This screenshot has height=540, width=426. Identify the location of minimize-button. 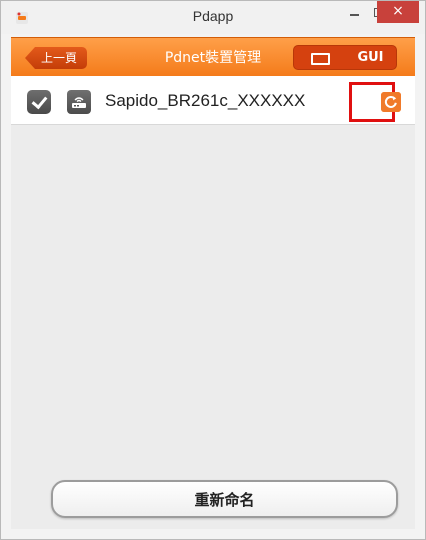
(354, 12).